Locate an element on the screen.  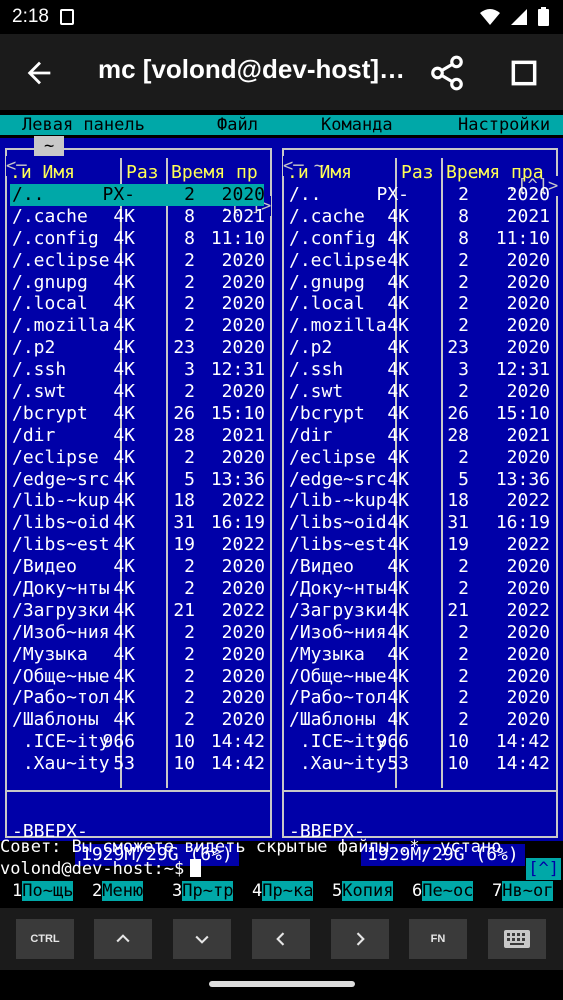
menu-settings: Настройки is located at coordinates (504, 125).